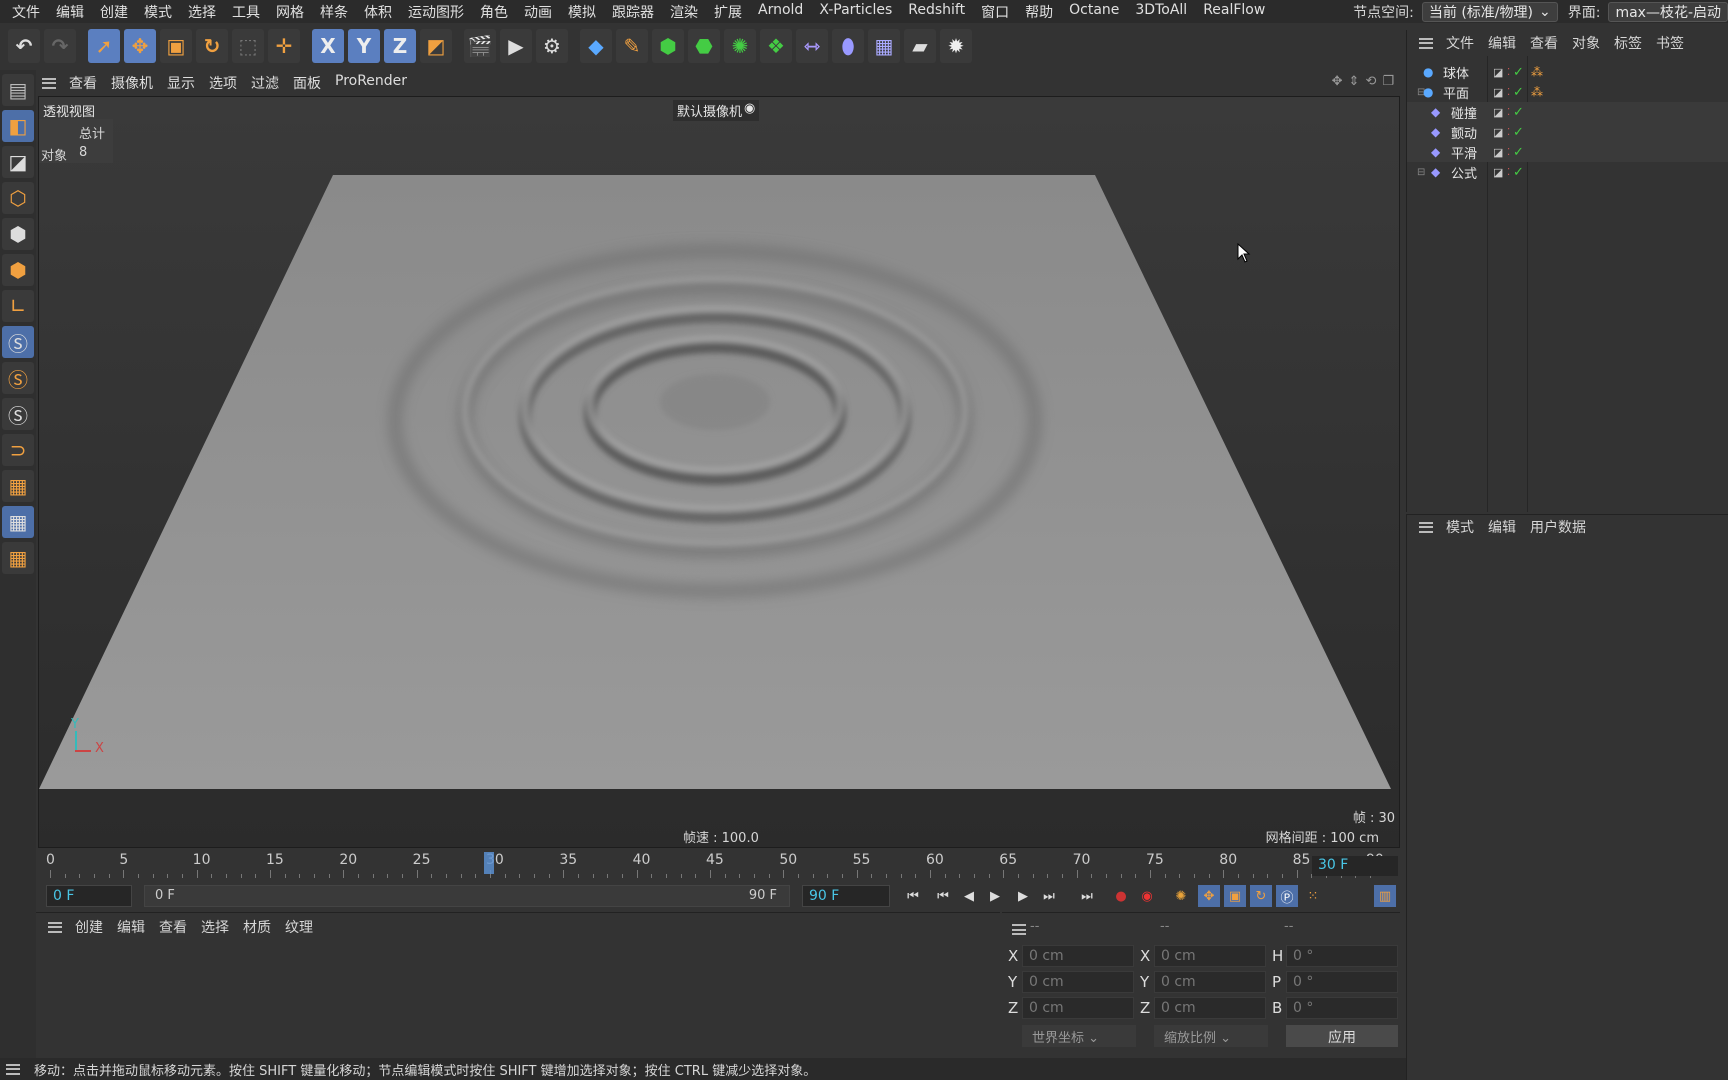  Describe the element at coordinates (24, 46) in the screenshot. I see `undo-tool-button: ↶` at that location.